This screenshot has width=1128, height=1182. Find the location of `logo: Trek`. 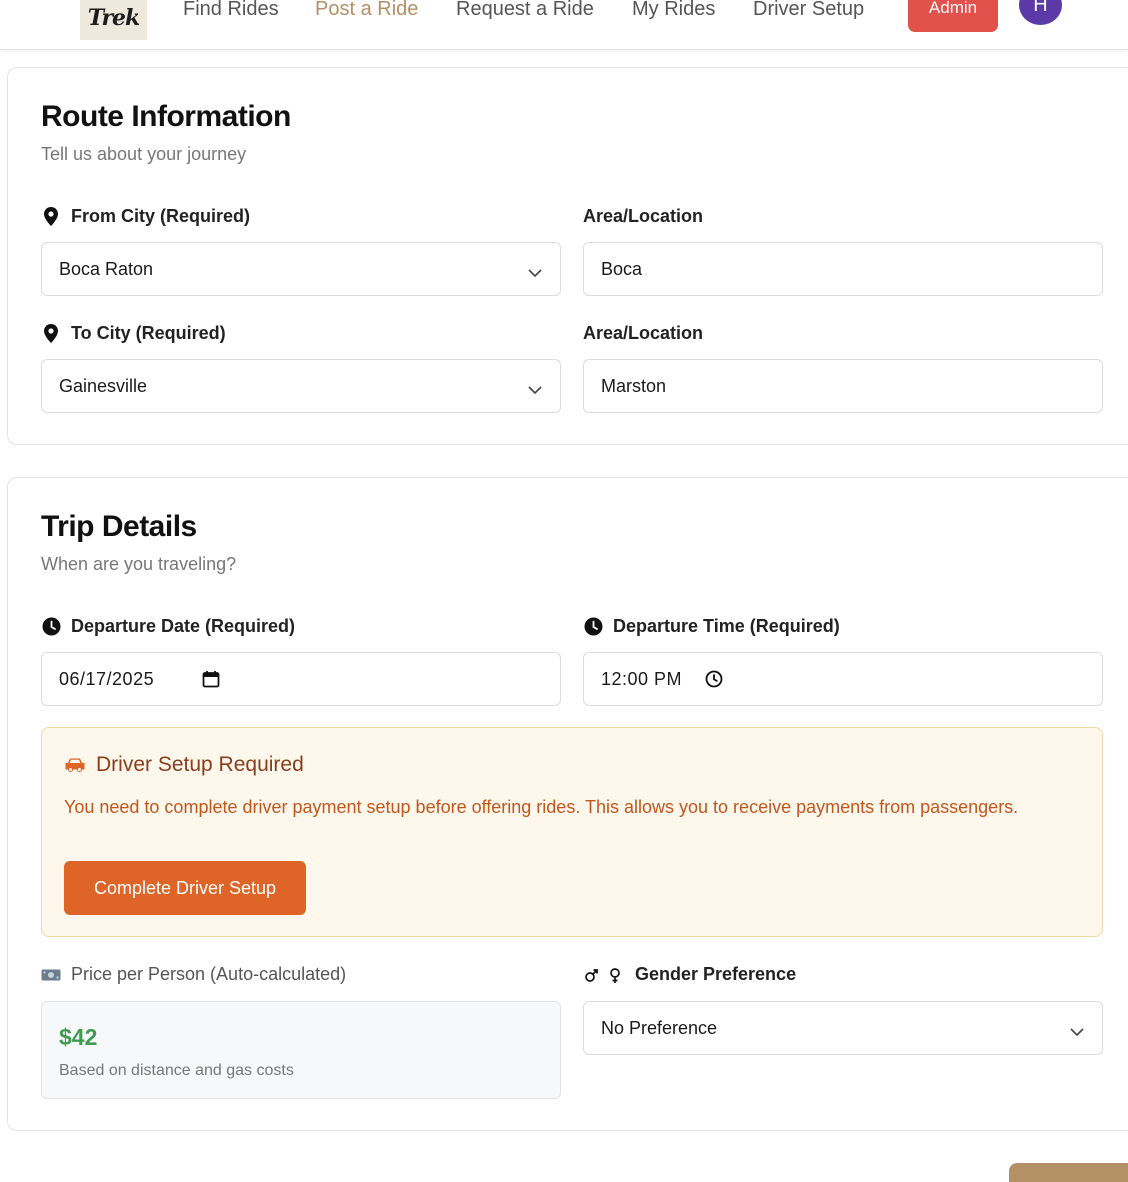

logo: Trek is located at coordinates (113, 20).